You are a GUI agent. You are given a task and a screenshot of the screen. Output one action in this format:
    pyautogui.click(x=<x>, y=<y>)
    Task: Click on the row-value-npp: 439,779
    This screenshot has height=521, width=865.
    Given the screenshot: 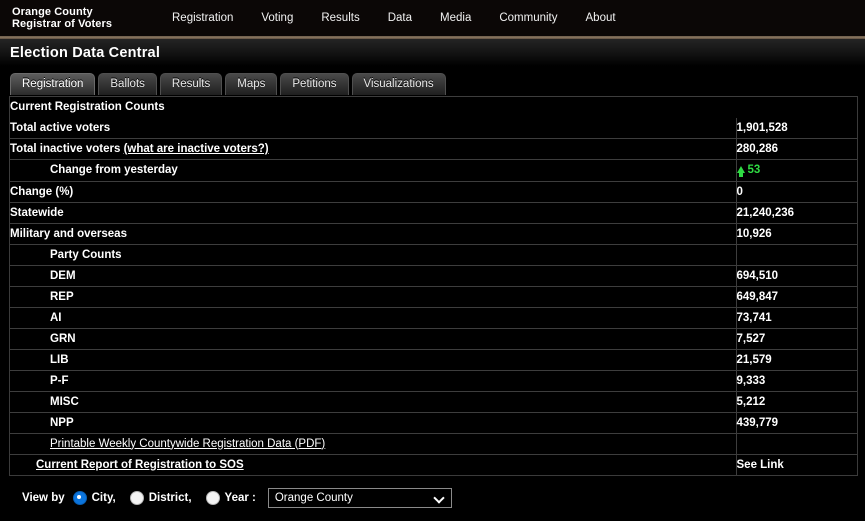 What is the action you would take?
    pyautogui.click(x=796, y=422)
    